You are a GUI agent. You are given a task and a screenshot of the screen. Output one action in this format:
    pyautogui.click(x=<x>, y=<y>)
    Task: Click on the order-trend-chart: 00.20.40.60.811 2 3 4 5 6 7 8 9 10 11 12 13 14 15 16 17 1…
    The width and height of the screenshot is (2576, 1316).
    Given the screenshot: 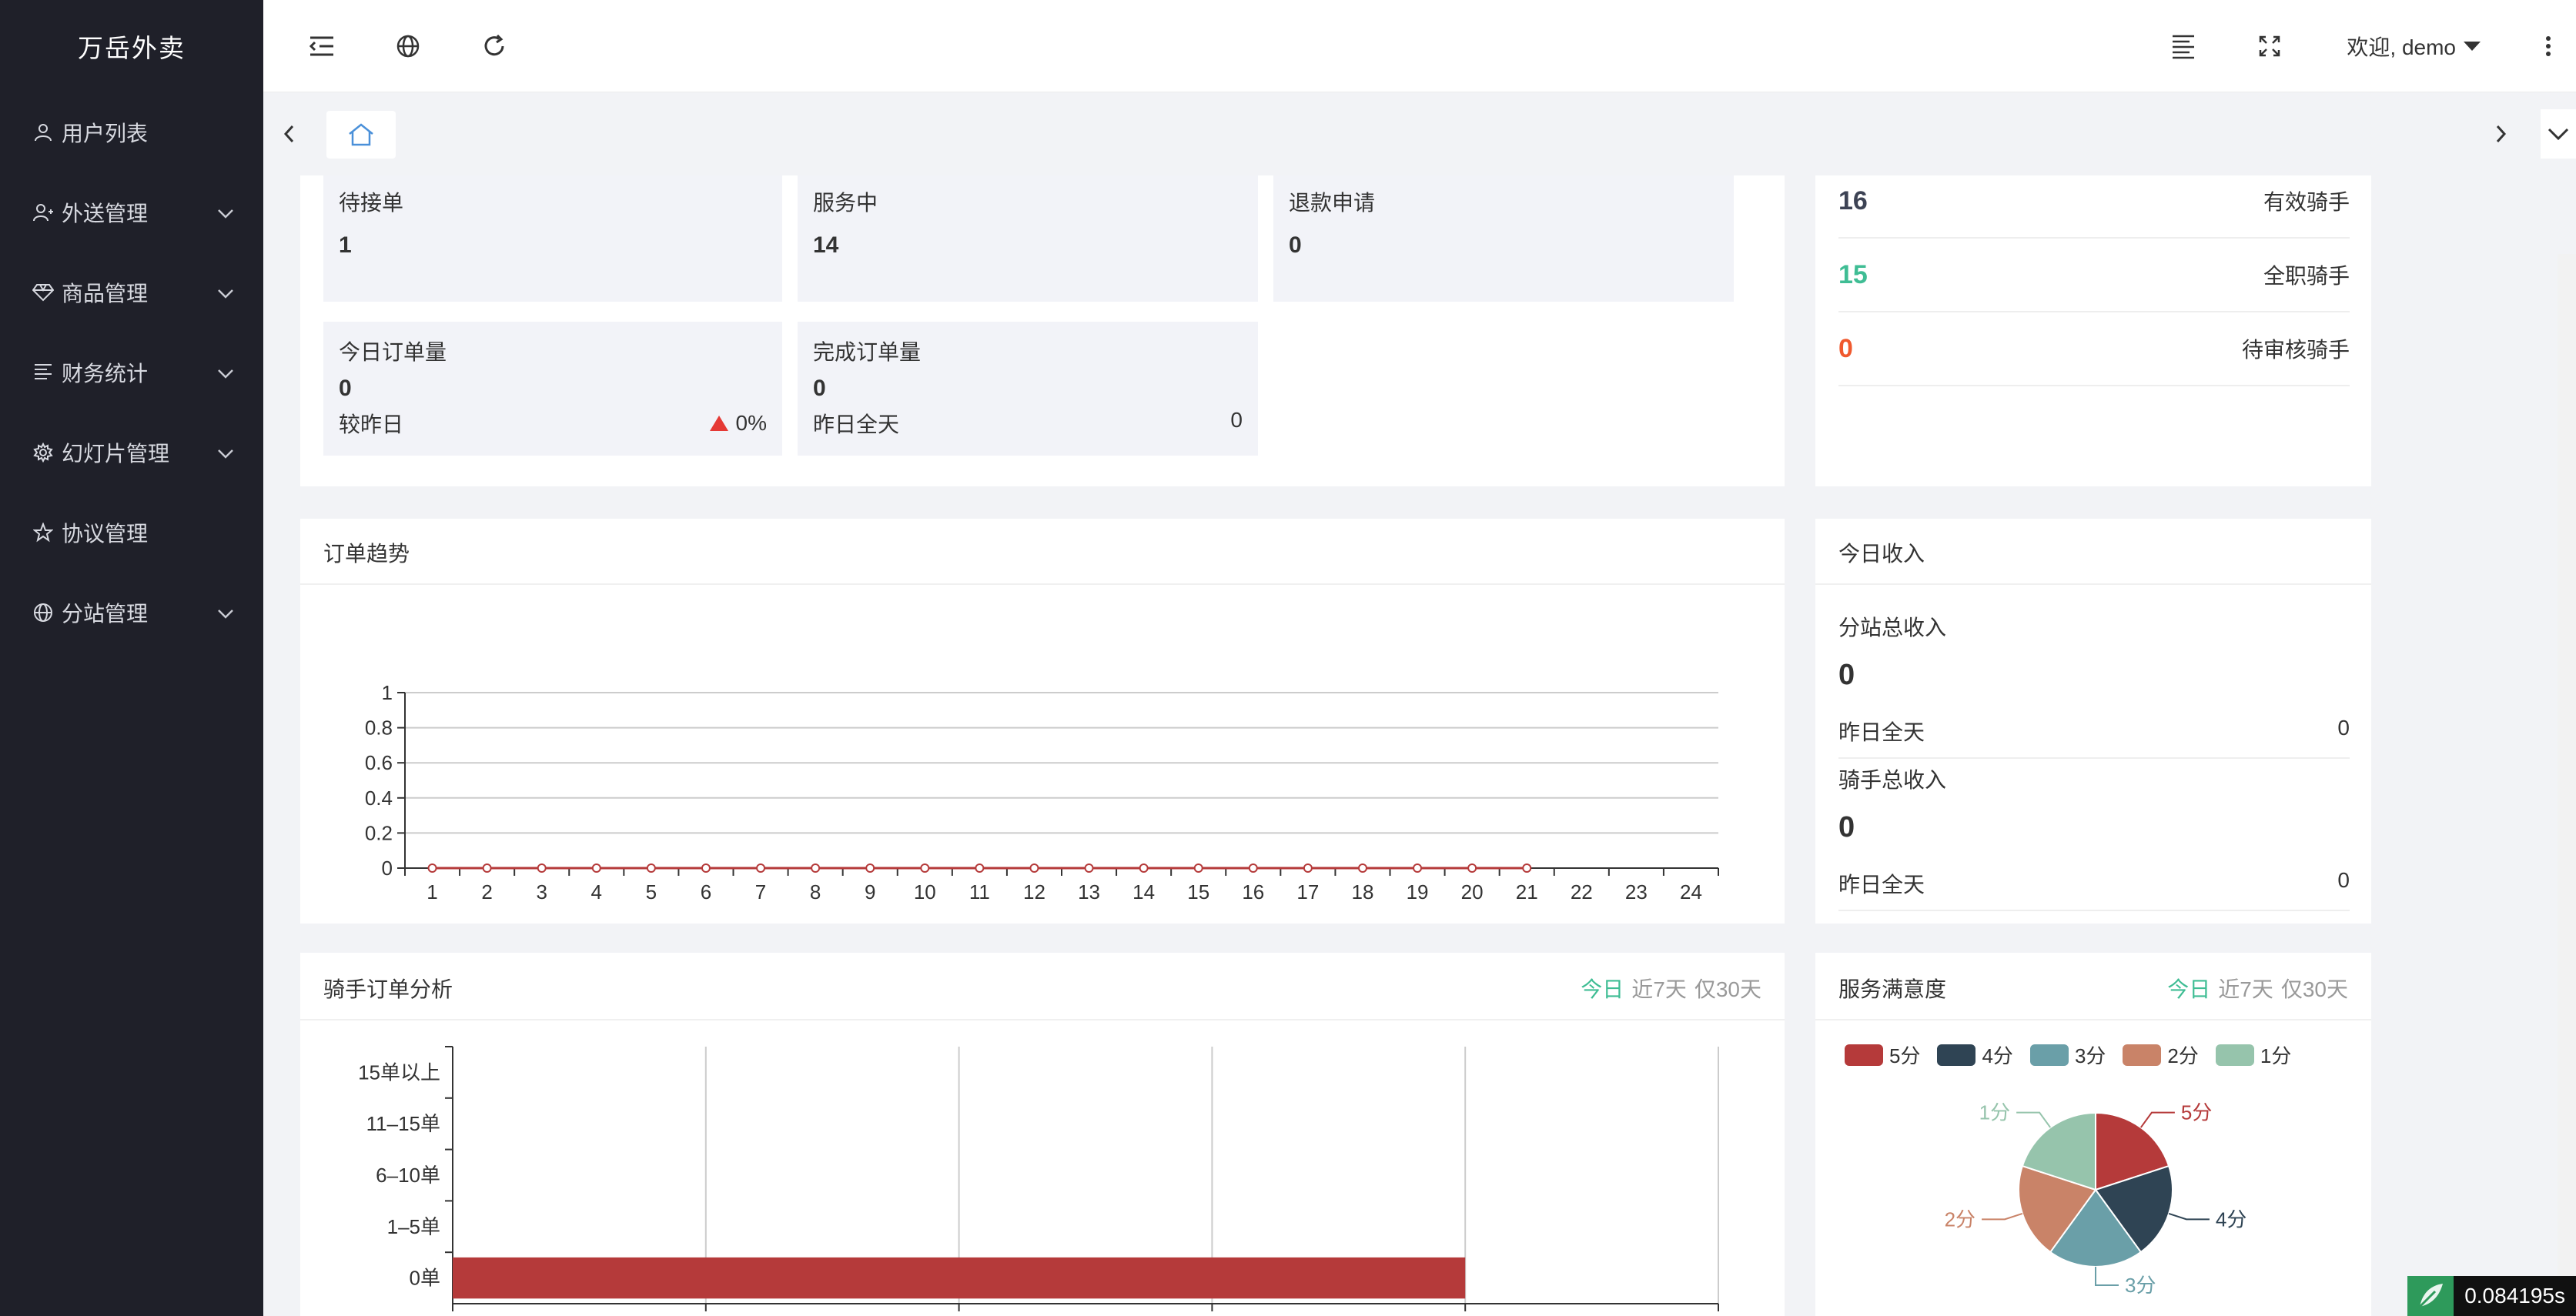 What is the action you would take?
    pyautogui.click(x=1042, y=792)
    